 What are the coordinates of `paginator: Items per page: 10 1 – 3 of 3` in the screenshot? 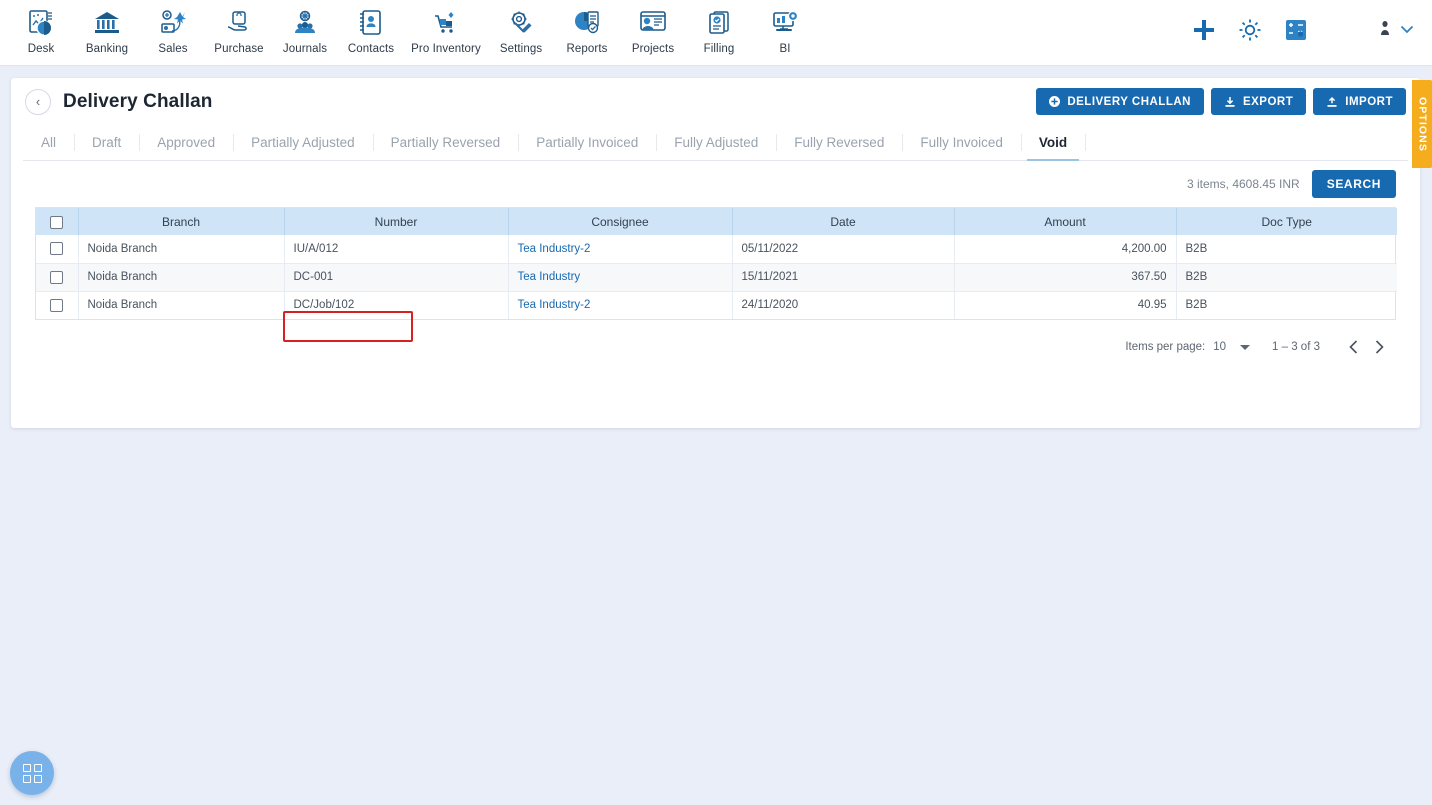 It's located at (715, 340).